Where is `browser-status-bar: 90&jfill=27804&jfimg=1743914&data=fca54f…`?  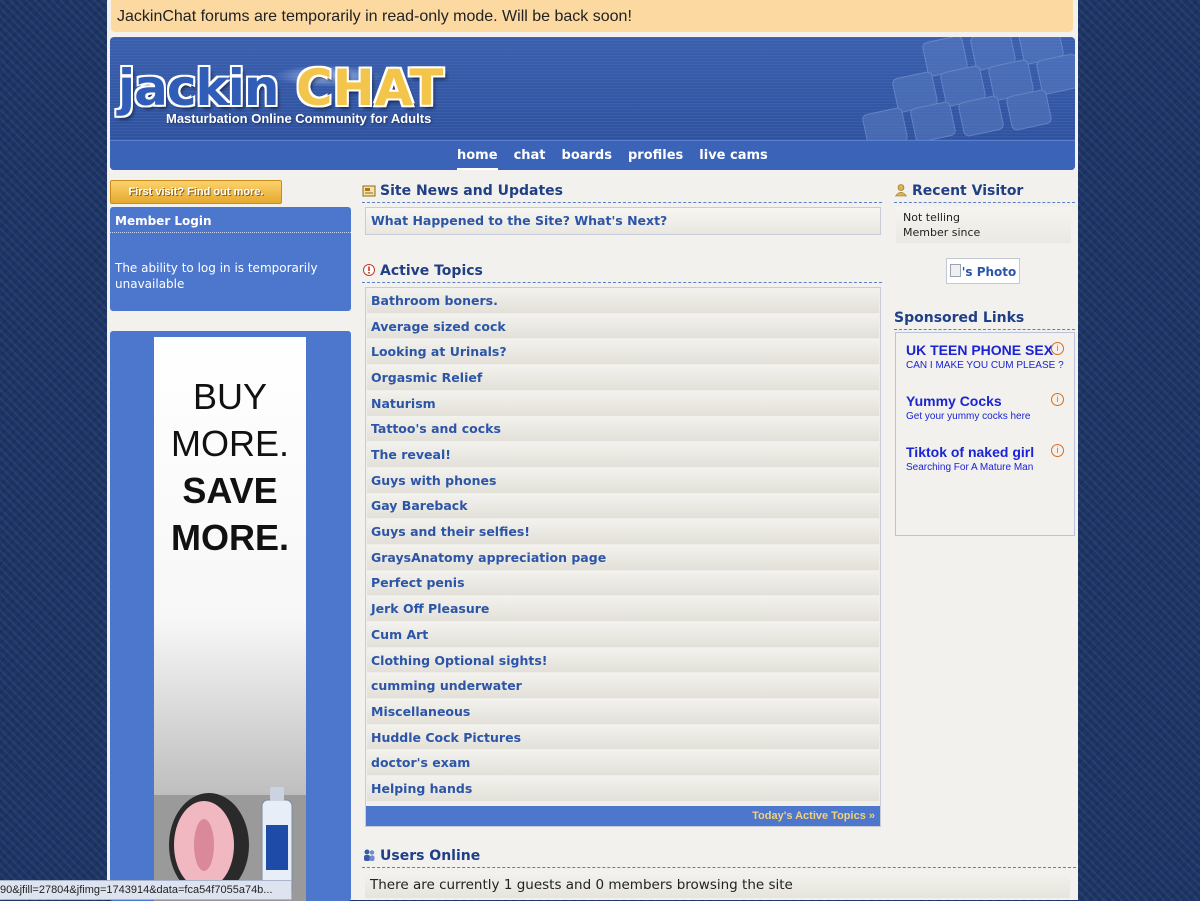 browser-status-bar: 90&jfill=27804&jfimg=1743914&data=fca54f… is located at coordinates (146, 890).